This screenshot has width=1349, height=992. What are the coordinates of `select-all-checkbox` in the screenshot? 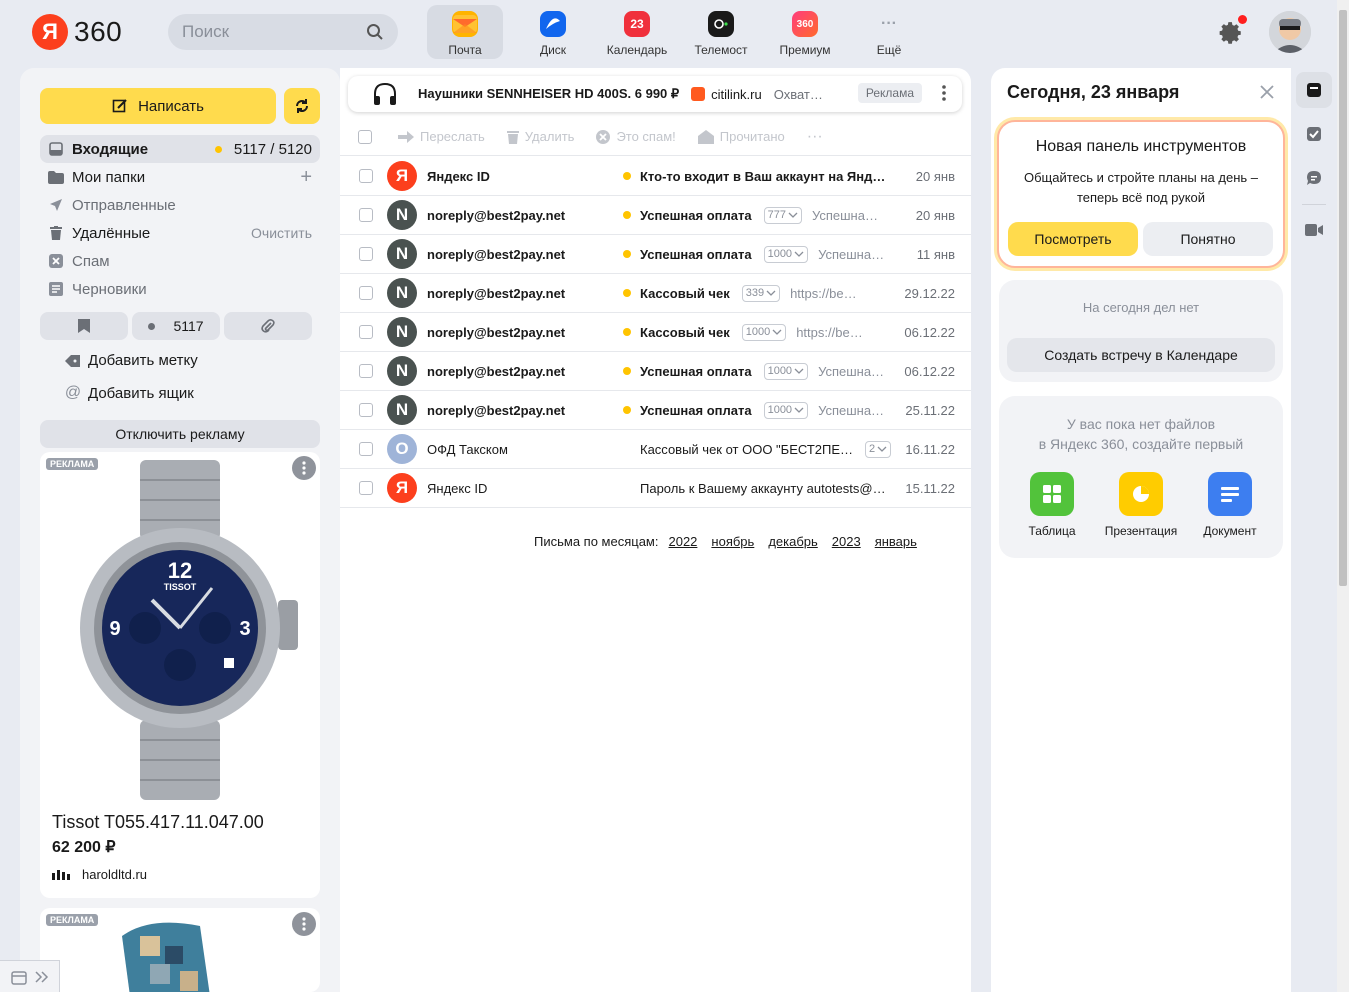 It's located at (365, 136).